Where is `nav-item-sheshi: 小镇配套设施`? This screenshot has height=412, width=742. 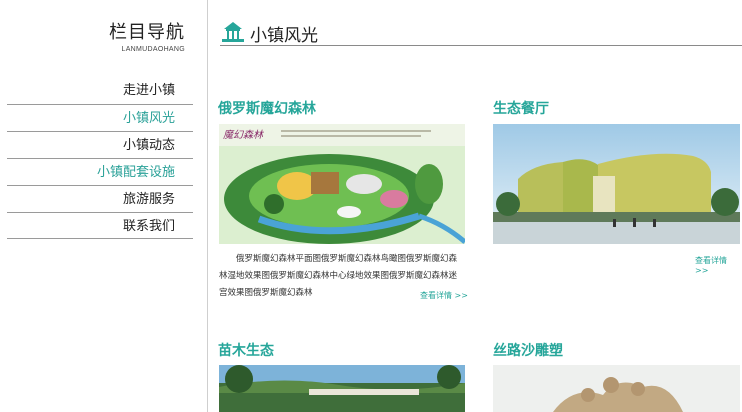 nav-item-sheshi: 小镇配套设施 is located at coordinates (100, 171).